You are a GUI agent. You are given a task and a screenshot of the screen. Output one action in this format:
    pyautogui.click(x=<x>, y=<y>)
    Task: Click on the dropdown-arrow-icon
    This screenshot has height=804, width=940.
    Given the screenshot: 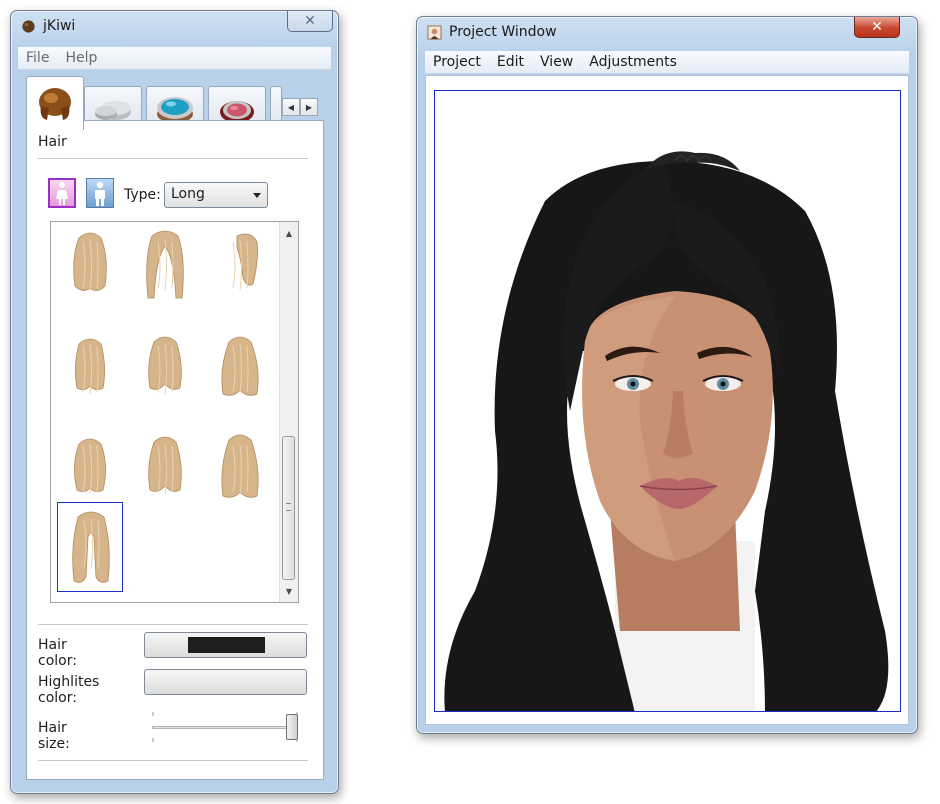 What is the action you would take?
    pyautogui.click(x=257, y=195)
    